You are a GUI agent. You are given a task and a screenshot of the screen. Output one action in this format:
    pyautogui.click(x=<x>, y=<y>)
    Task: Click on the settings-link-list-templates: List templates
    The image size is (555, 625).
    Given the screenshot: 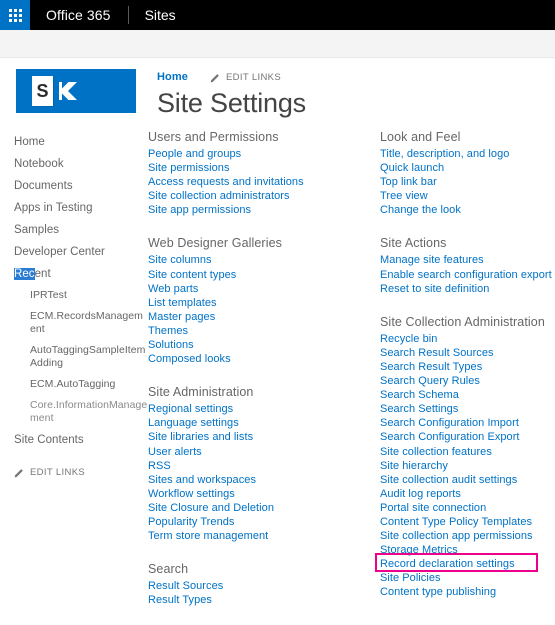 What is the action you would take?
    pyautogui.click(x=264, y=303)
    